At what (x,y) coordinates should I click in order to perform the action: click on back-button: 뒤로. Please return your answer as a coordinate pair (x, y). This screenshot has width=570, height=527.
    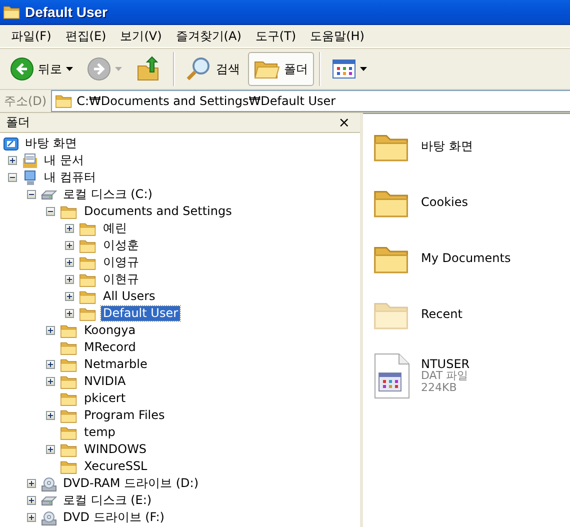
    Looking at the image, I should click on (41, 69).